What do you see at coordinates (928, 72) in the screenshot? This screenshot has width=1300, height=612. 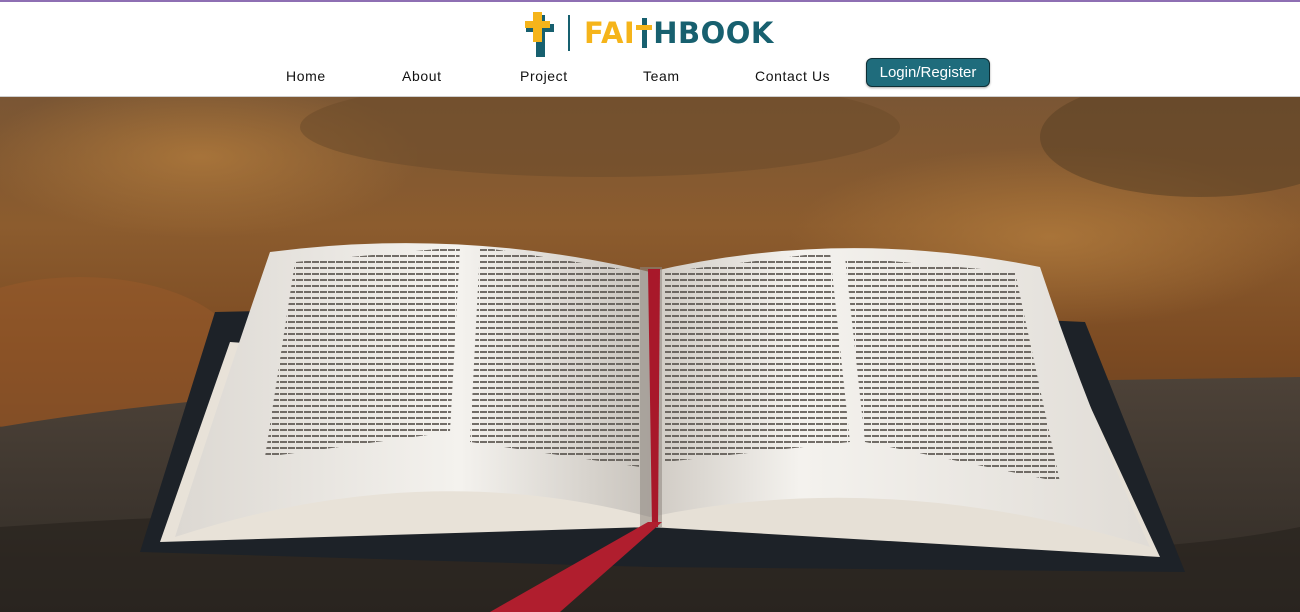 I see `login-register-button: Login/Register` at bounding box center [928, 72].